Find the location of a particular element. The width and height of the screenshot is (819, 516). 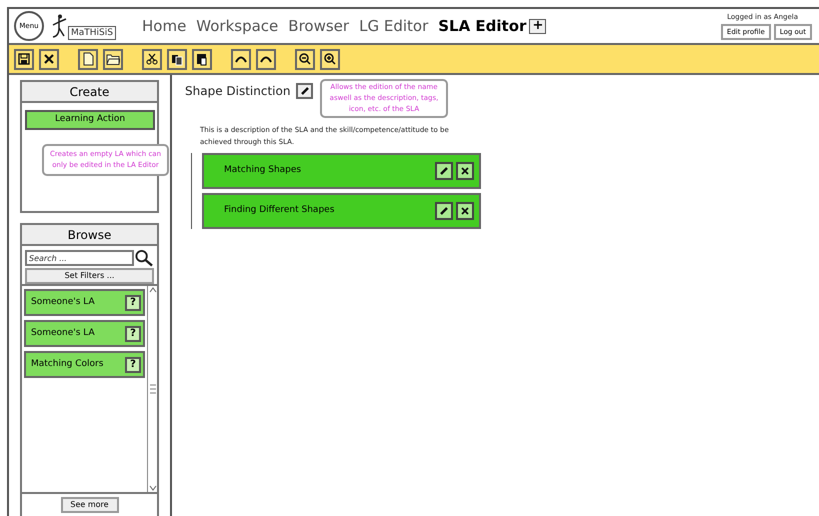

nav-tab: LG Editor is located at coordinates (393, 26).